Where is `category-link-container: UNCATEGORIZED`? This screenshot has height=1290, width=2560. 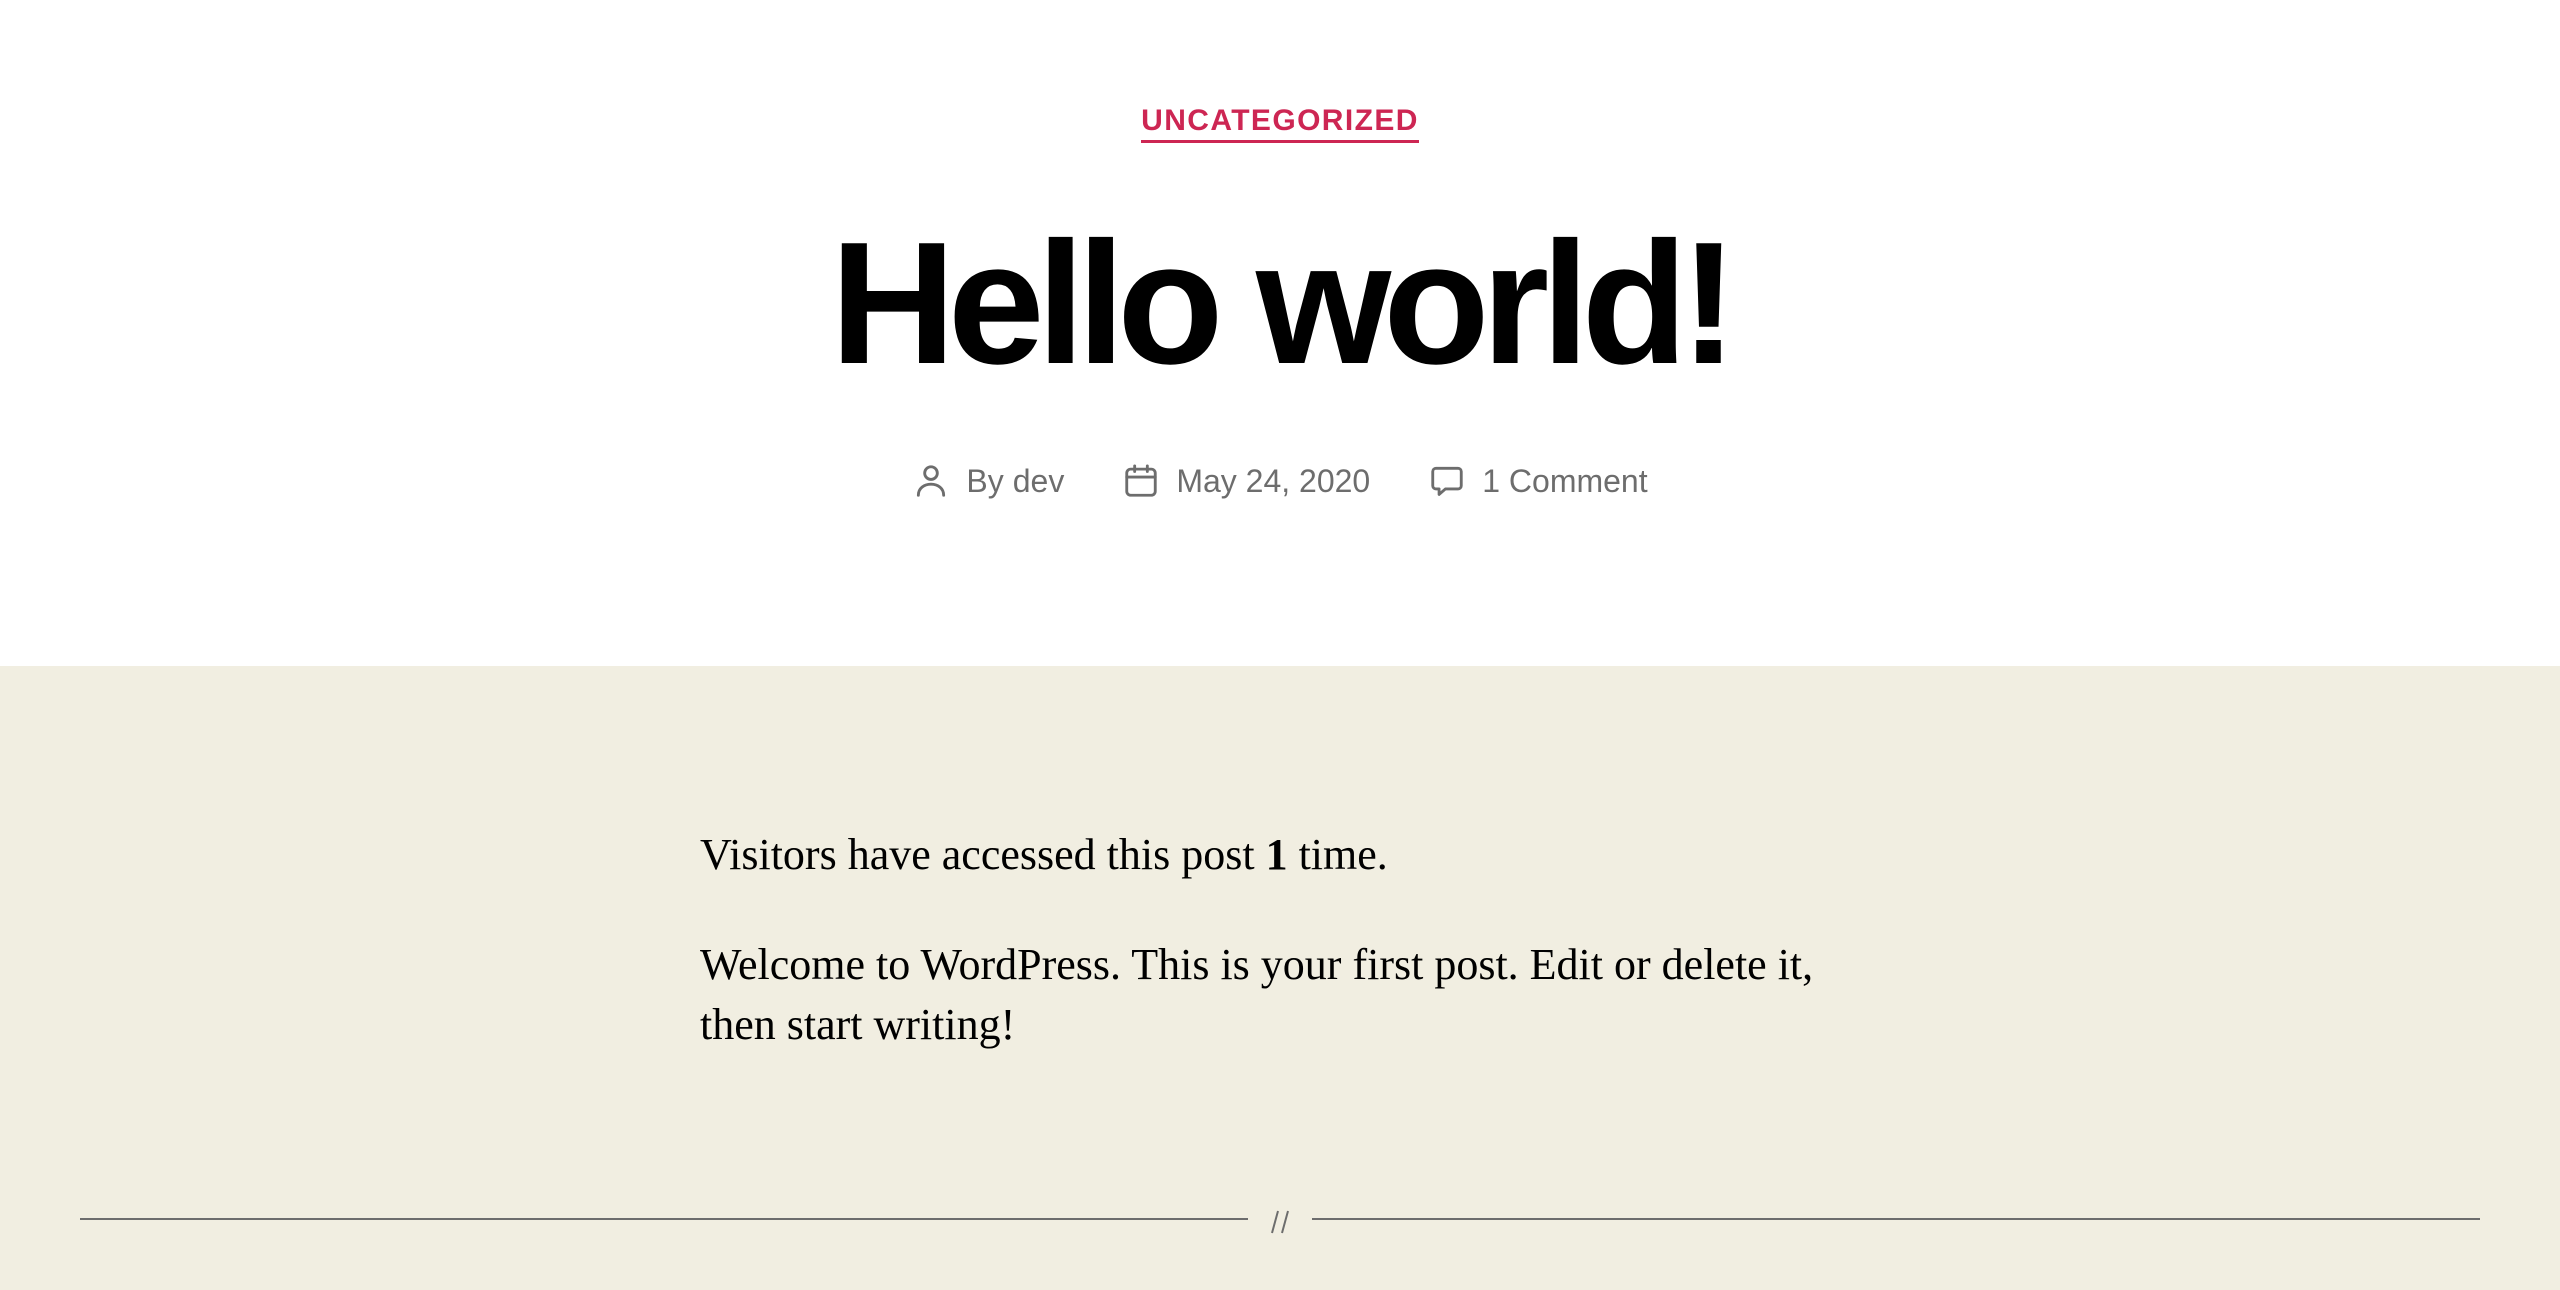 category-link-container: UNCATEGORIZED is located at coordinates (1280, 123).